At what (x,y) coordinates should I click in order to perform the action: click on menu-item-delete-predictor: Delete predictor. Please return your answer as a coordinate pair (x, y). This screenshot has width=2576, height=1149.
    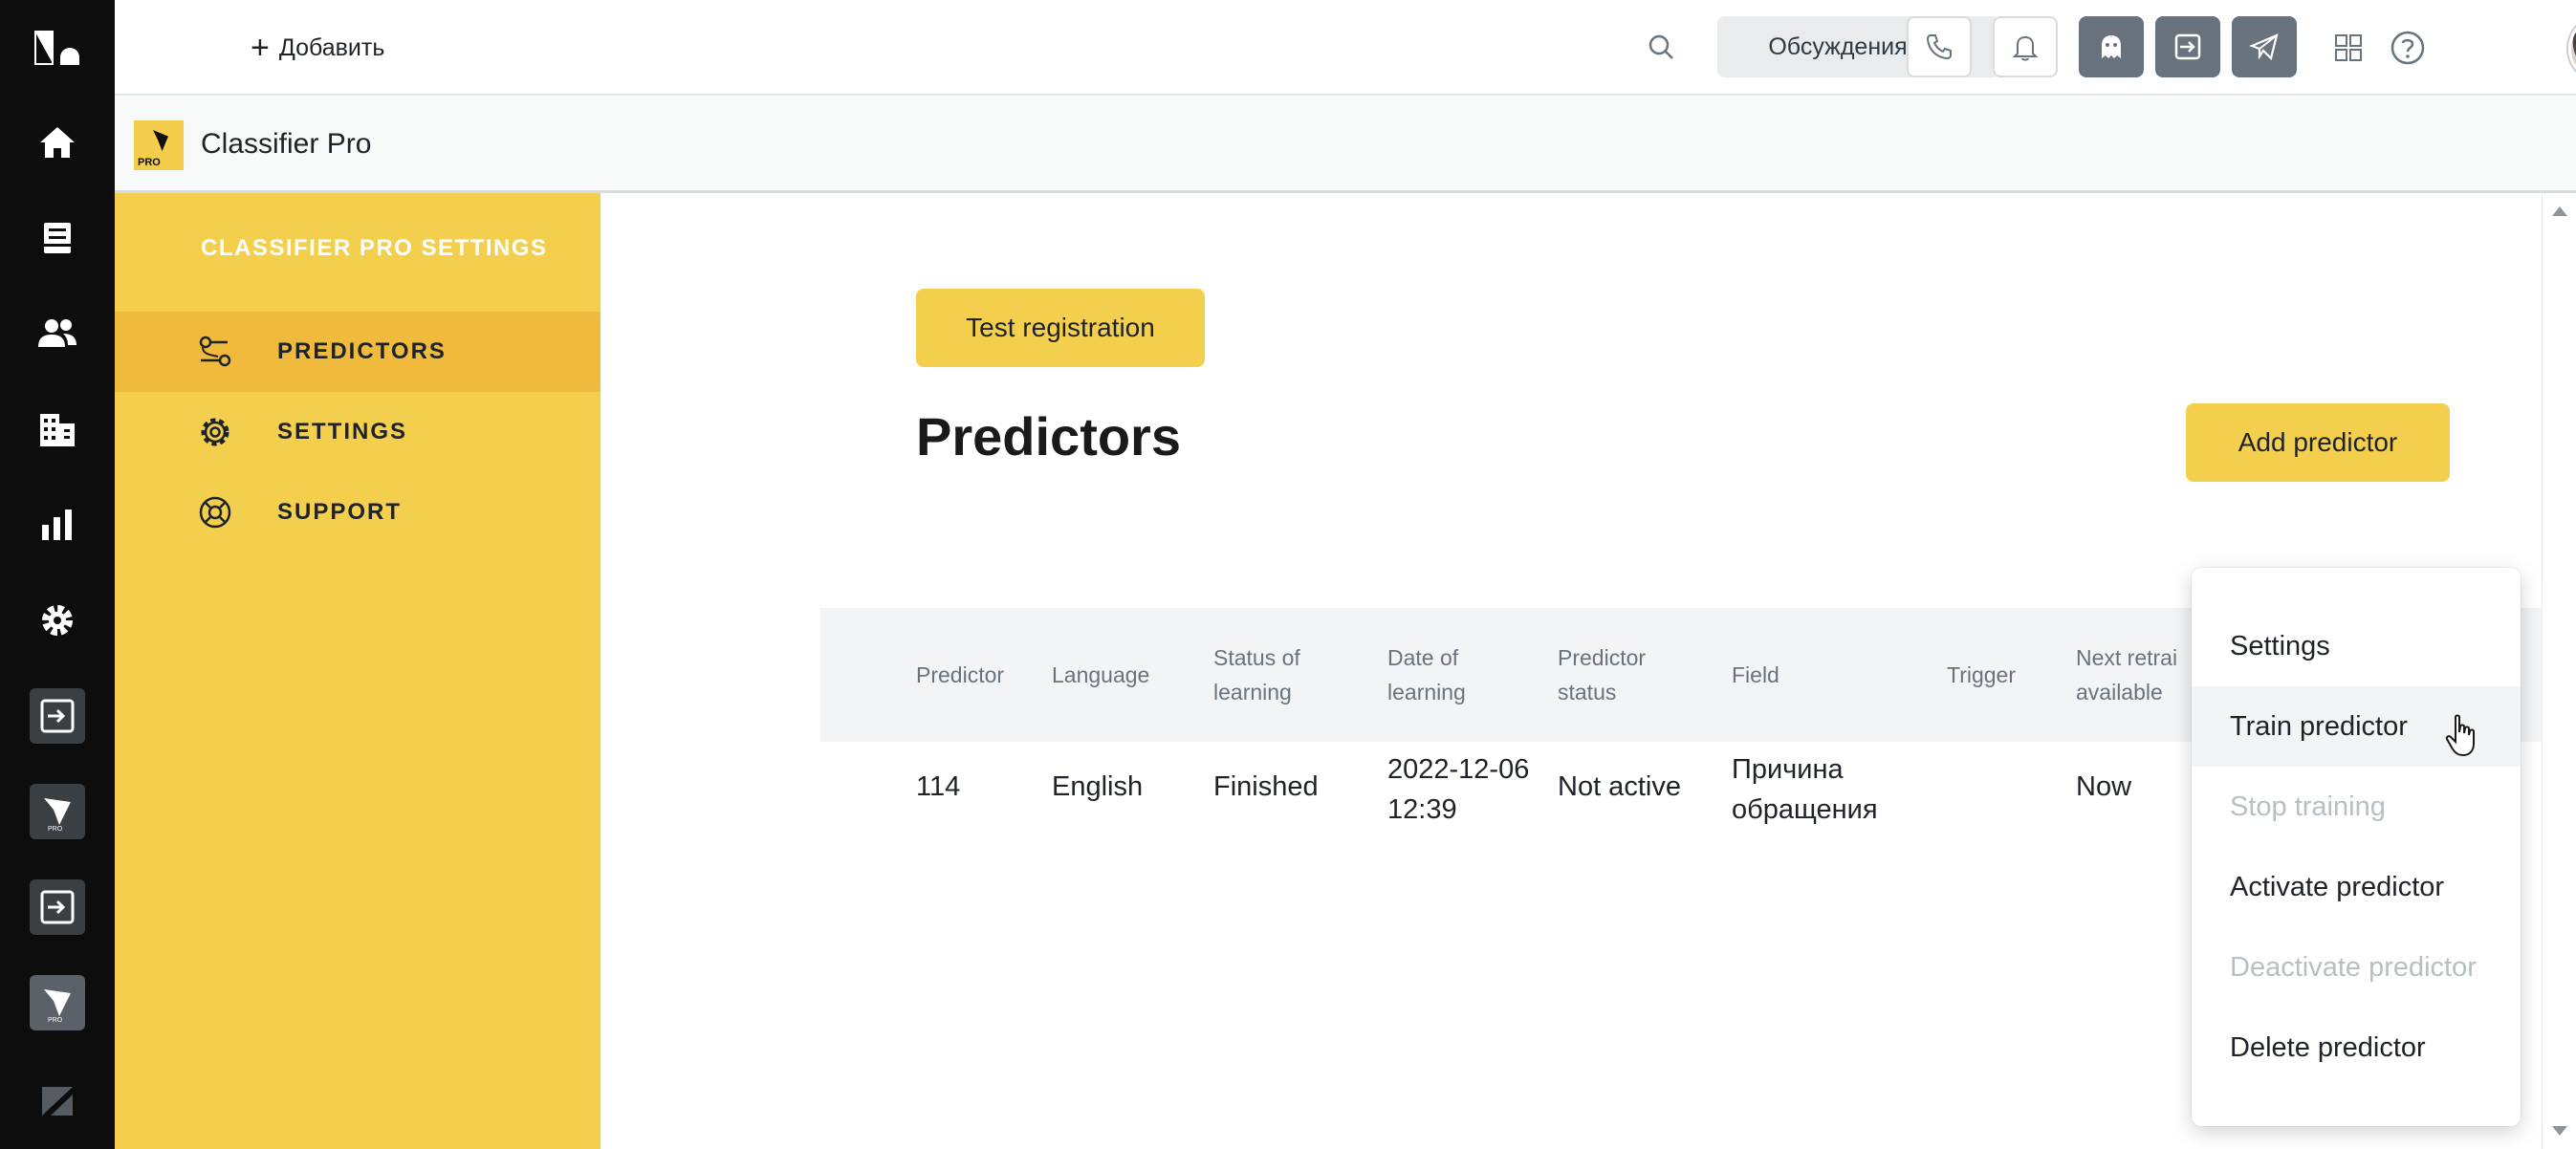
    Looking at the image, I should click on (2356, 1048).